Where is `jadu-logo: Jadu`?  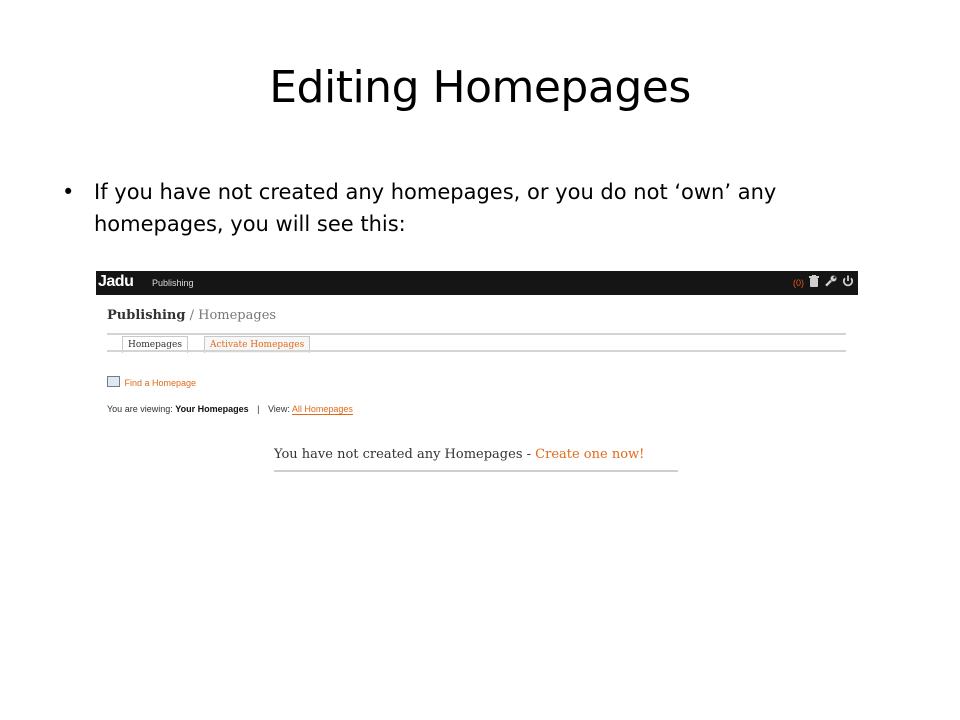
jadu-logo: Jadu is located at coordinates (116, 282).